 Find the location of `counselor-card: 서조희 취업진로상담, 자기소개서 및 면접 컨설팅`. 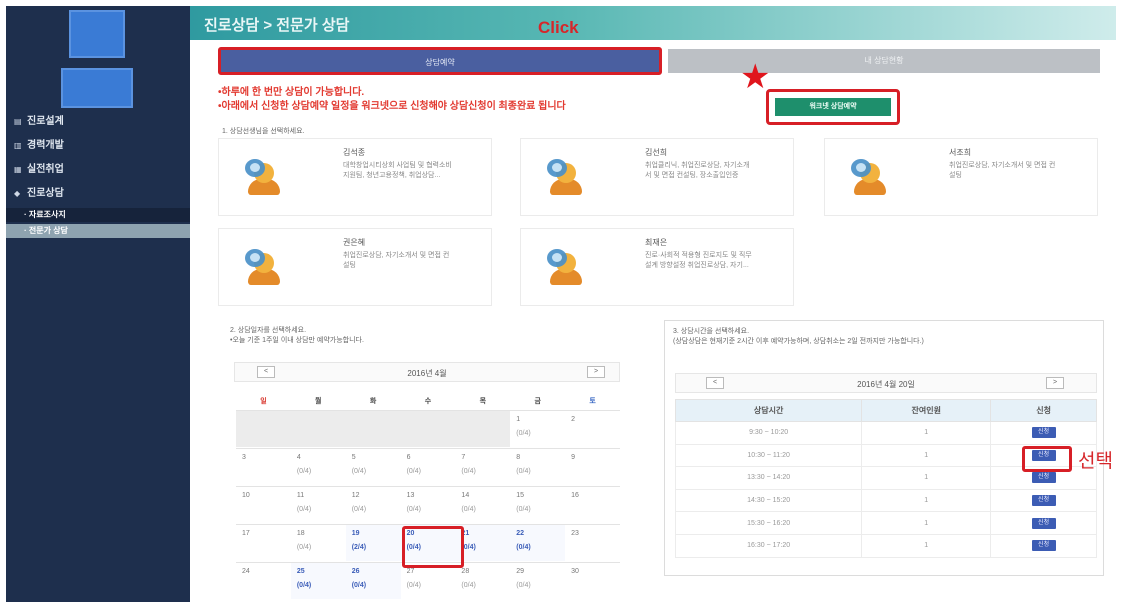

counselor-card: 서조희 취업진로상담, 자기소개서 및 면접 컨설팅 is located at coordinates (961, 177).